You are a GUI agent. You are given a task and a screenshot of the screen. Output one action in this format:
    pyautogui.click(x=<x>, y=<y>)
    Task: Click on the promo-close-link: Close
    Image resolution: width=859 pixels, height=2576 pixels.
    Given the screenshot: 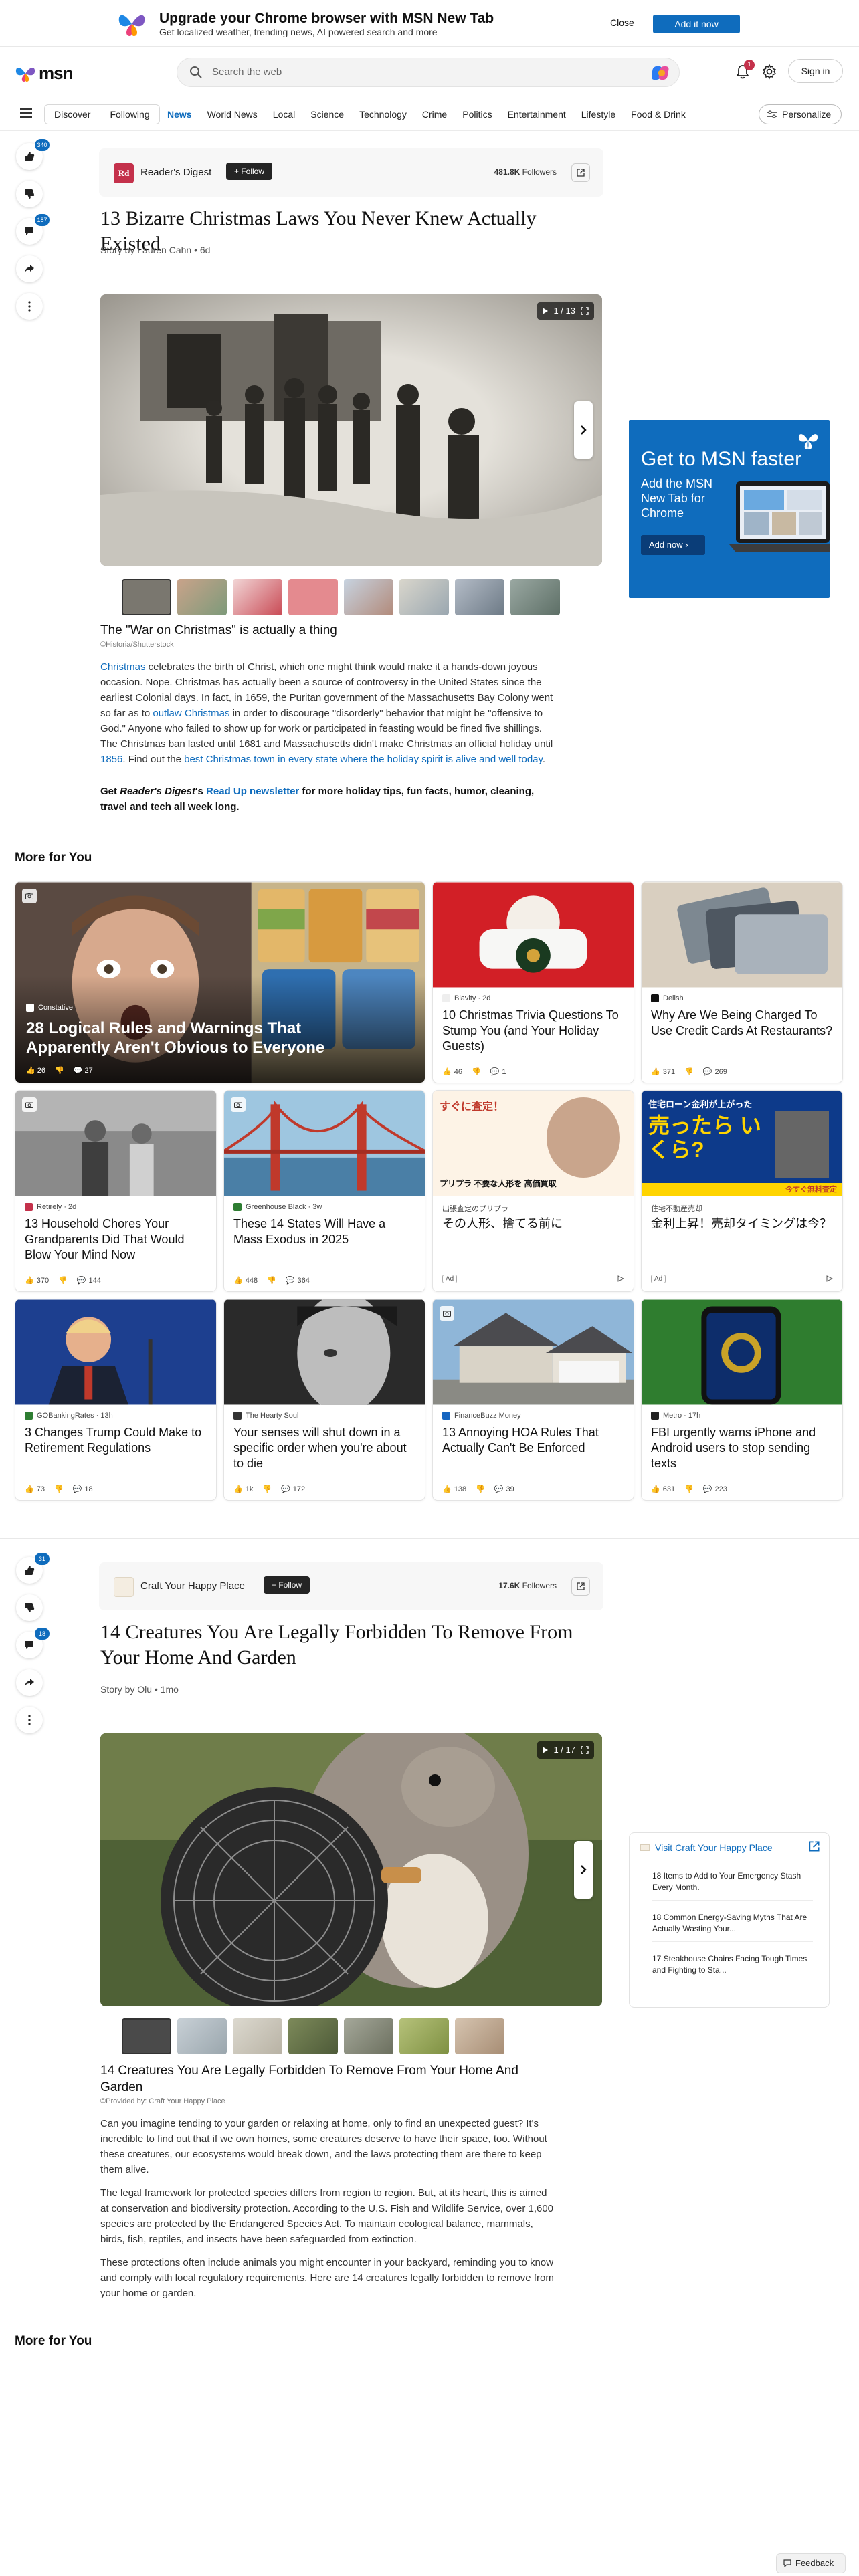 What is the action you would take?
    pyautogui.click(x=622, y=22)
    